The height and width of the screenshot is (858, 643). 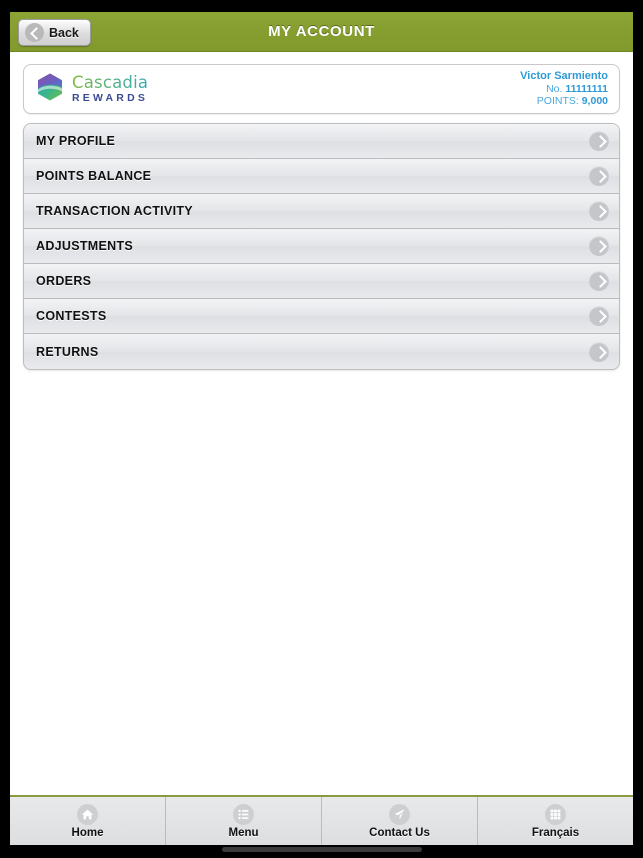 What do you see at coordinates (243, 832) in the screenshot?
I see `tab-label: Menu` at bounding box center [243, 832].